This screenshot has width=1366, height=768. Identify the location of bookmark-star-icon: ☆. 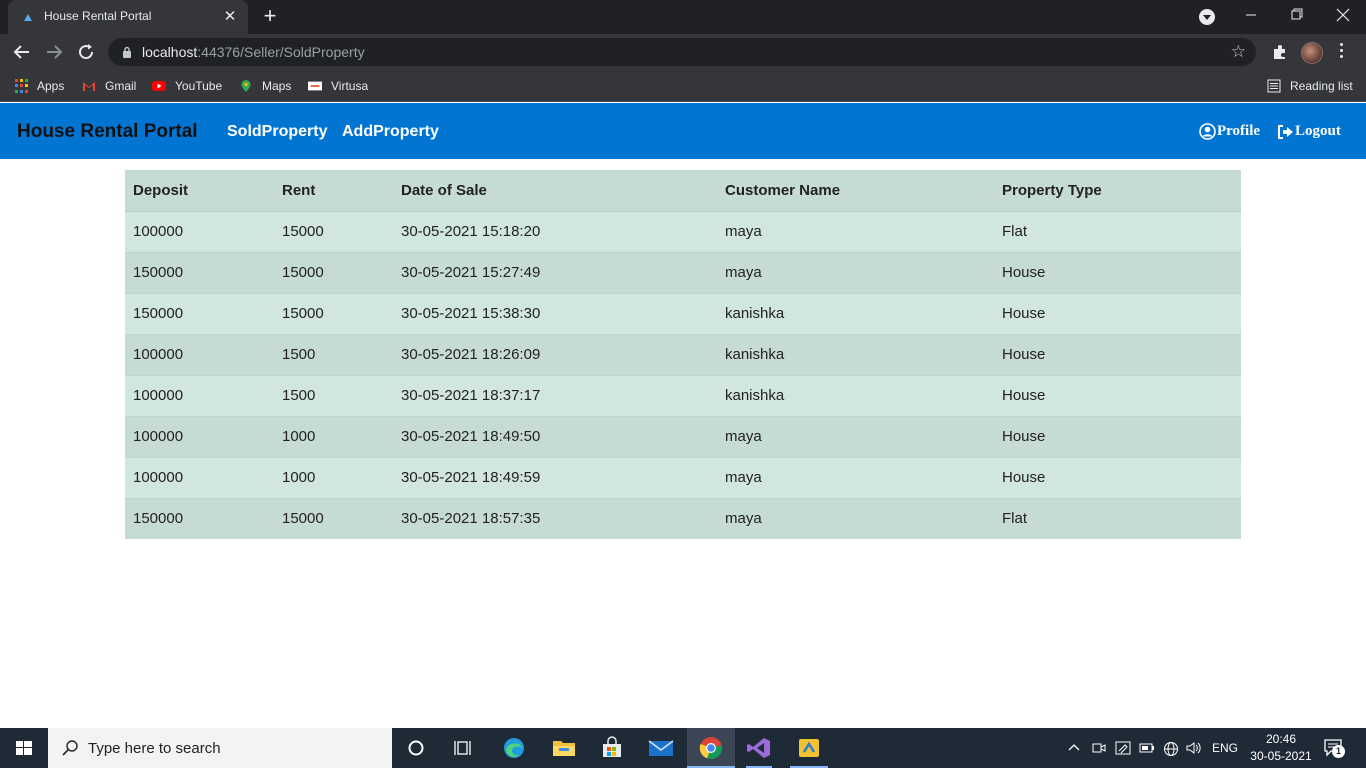
(1238, 52).